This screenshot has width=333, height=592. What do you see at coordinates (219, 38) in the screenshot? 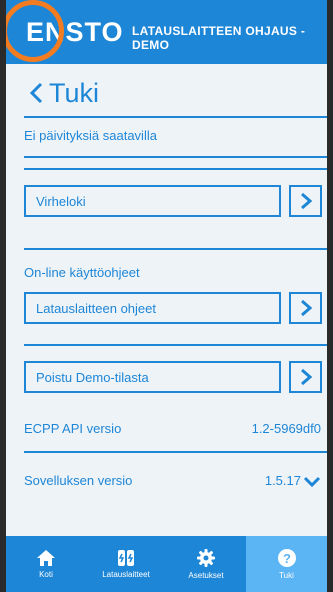
I see `header-title: LATAUSLAITTEEN OHJAUS - DEMO` at bounding box center [219, 38].